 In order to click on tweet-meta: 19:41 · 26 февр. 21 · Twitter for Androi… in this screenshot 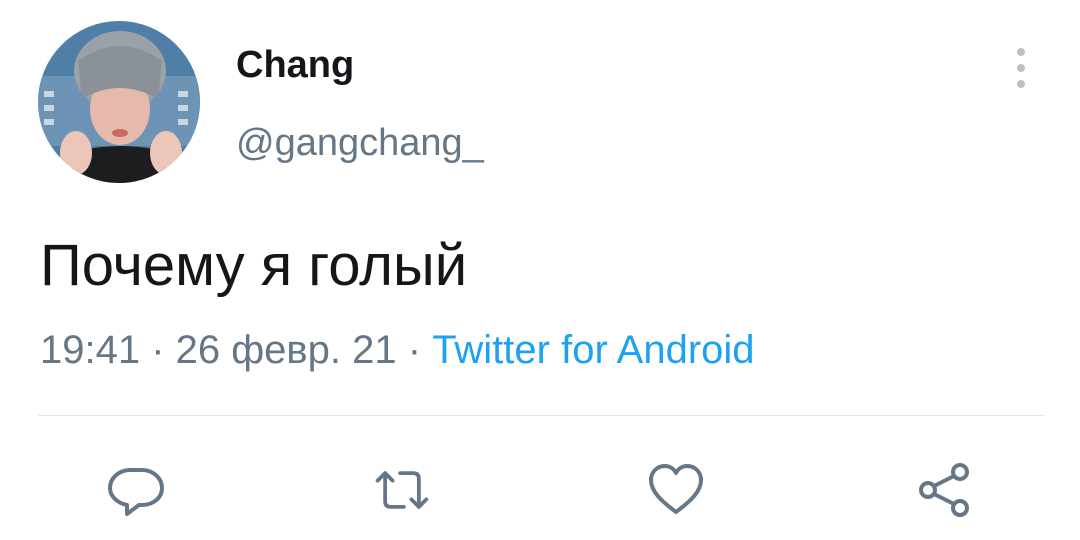, I will do `click(397, 350)`.